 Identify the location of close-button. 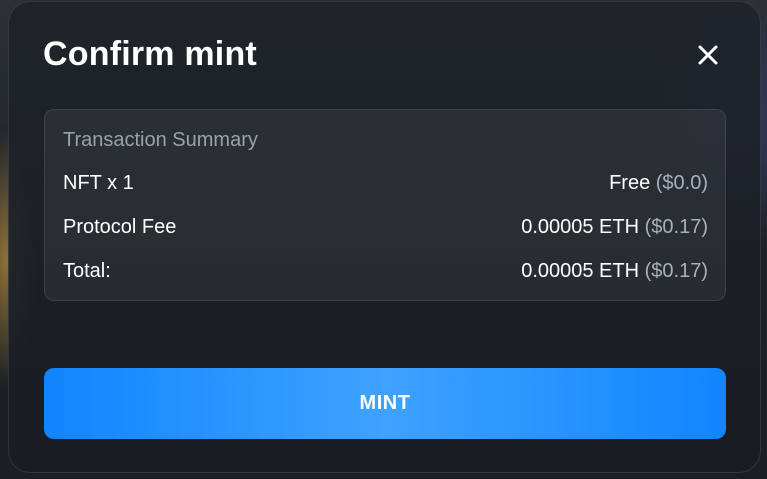
(708, 55).